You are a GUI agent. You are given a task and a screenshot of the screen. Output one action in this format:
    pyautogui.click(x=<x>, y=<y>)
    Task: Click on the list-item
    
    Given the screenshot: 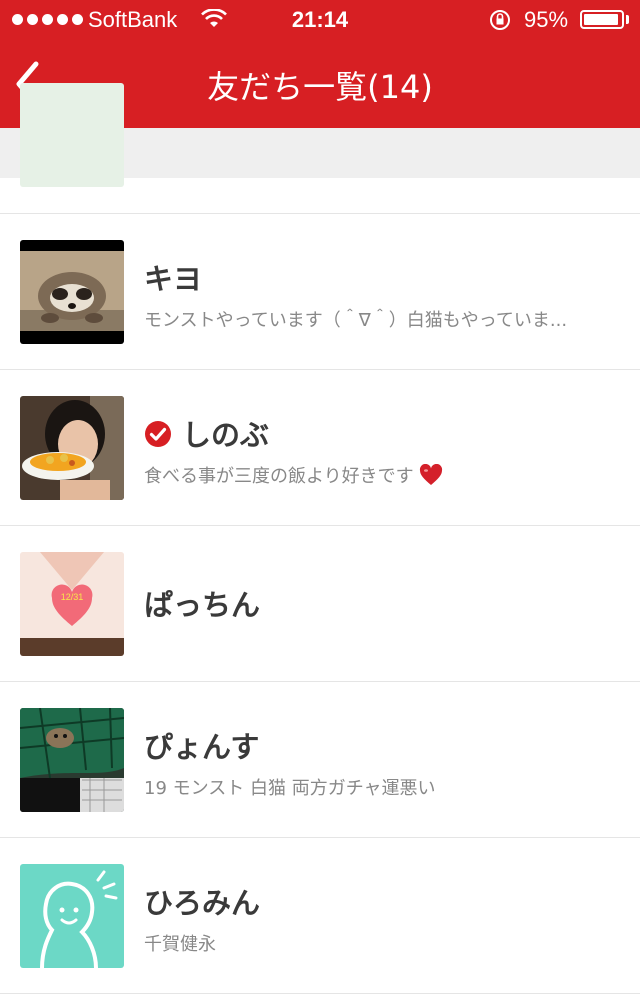 What is the action you would take?
    pyautogui.click(x=320, y=148)
    